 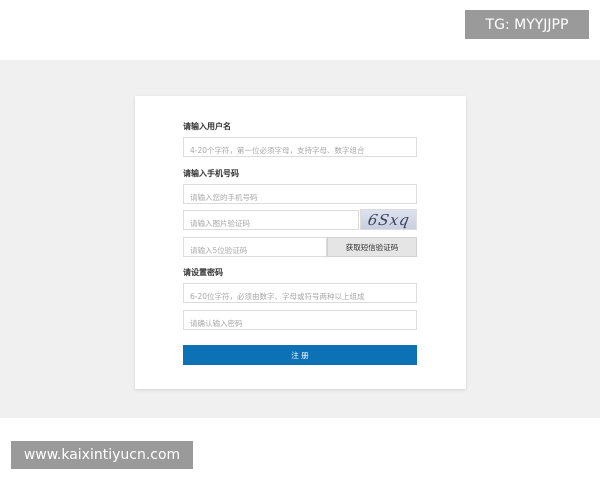 I want to click on captcha-image: 6Sxq, so click(x=388, y=219).